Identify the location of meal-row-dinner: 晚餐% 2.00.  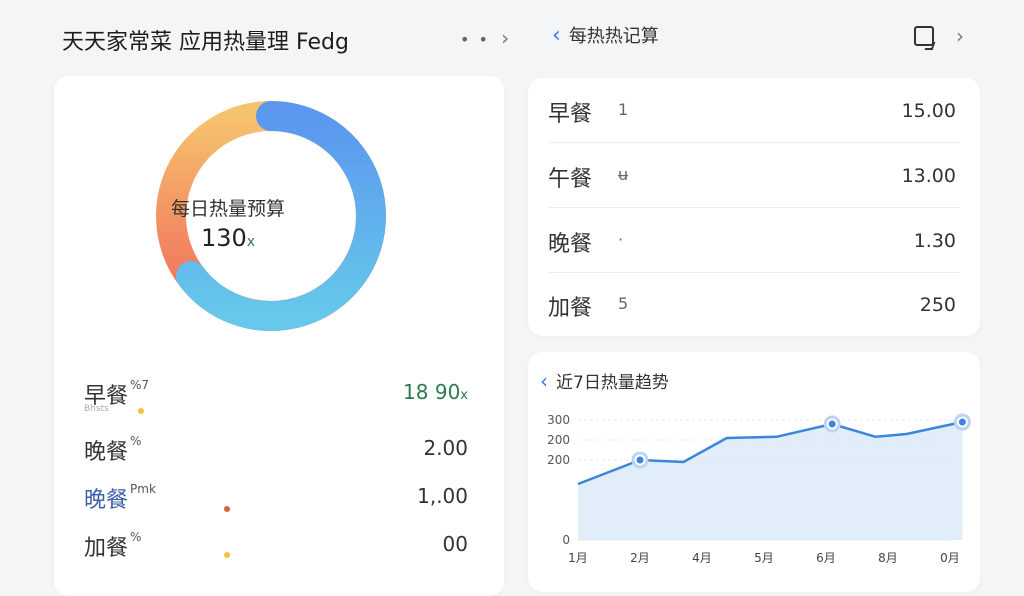
(284, 450).